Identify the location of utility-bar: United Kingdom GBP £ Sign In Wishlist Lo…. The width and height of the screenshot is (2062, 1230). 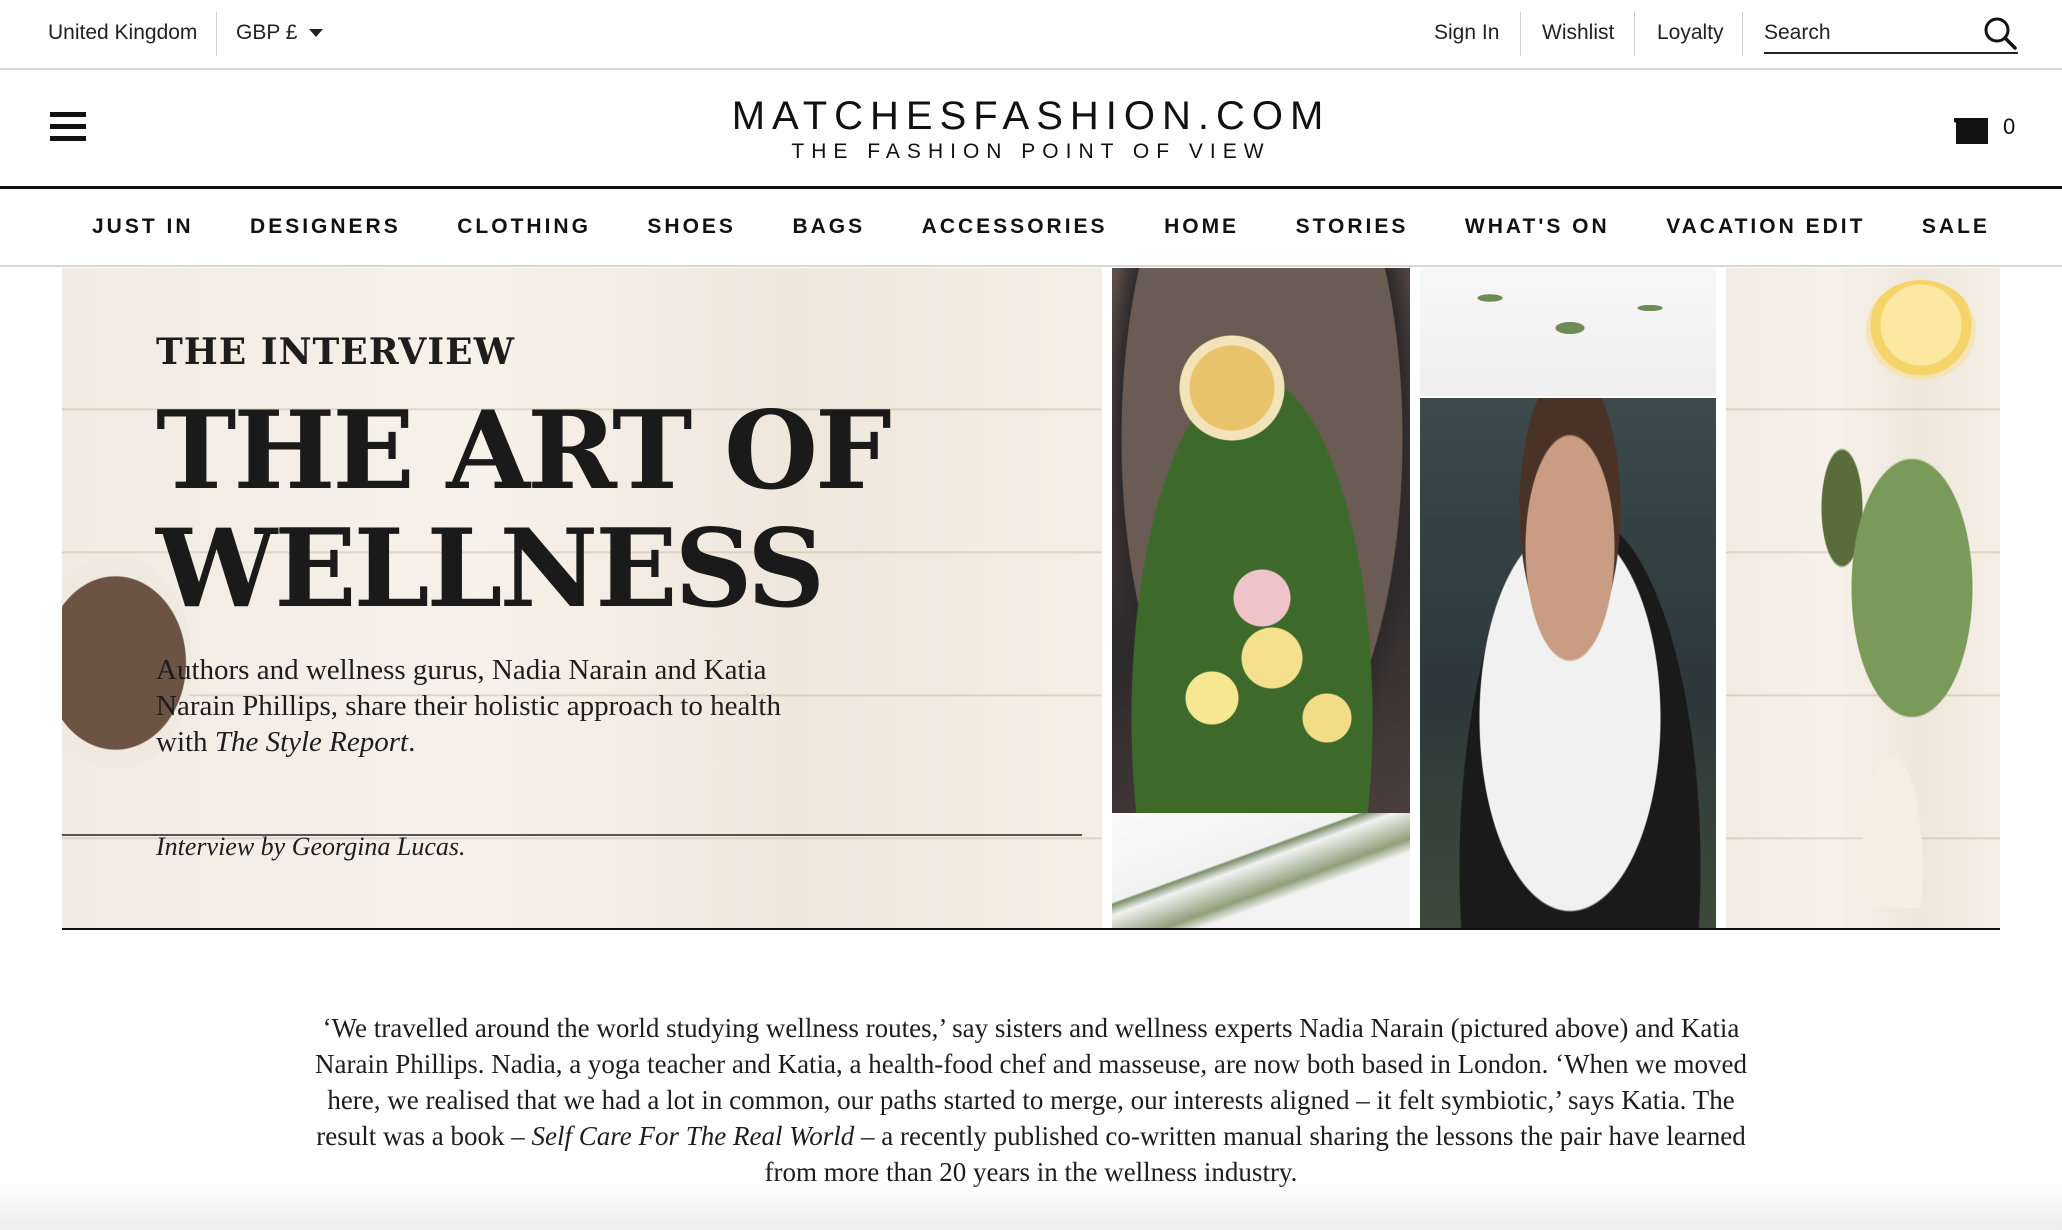
(1031, 35).